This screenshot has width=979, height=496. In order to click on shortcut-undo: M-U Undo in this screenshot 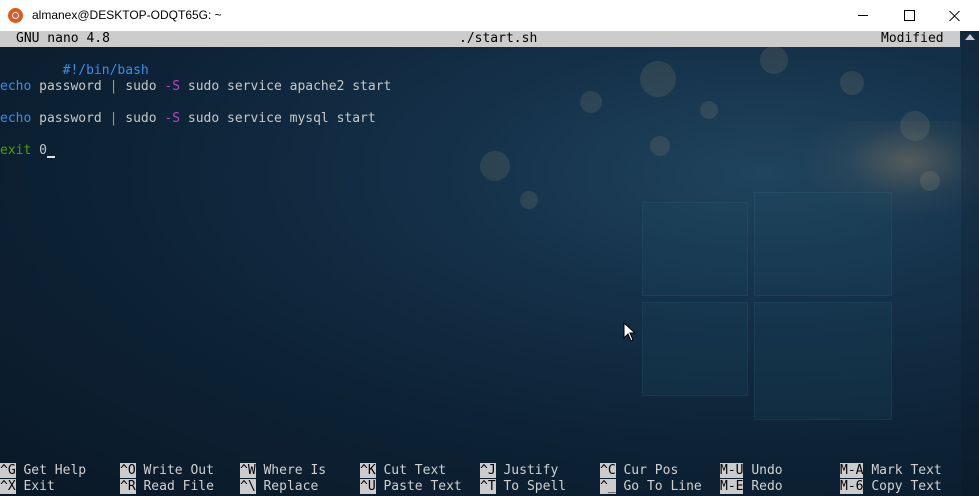, I will do `click(751, 471)`.